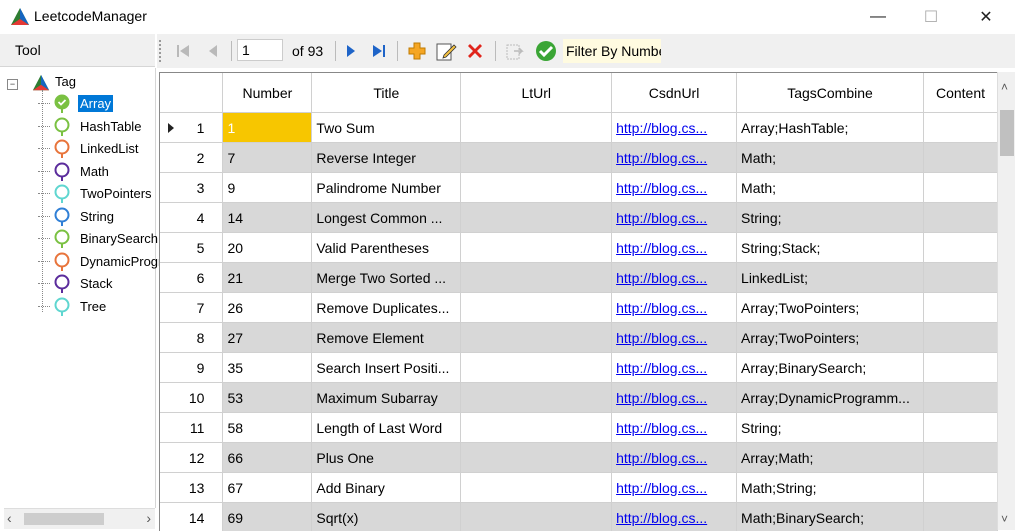 This screenshot has height=531, width=1015. I want to click on cell-number: 9, so click(267, 188).